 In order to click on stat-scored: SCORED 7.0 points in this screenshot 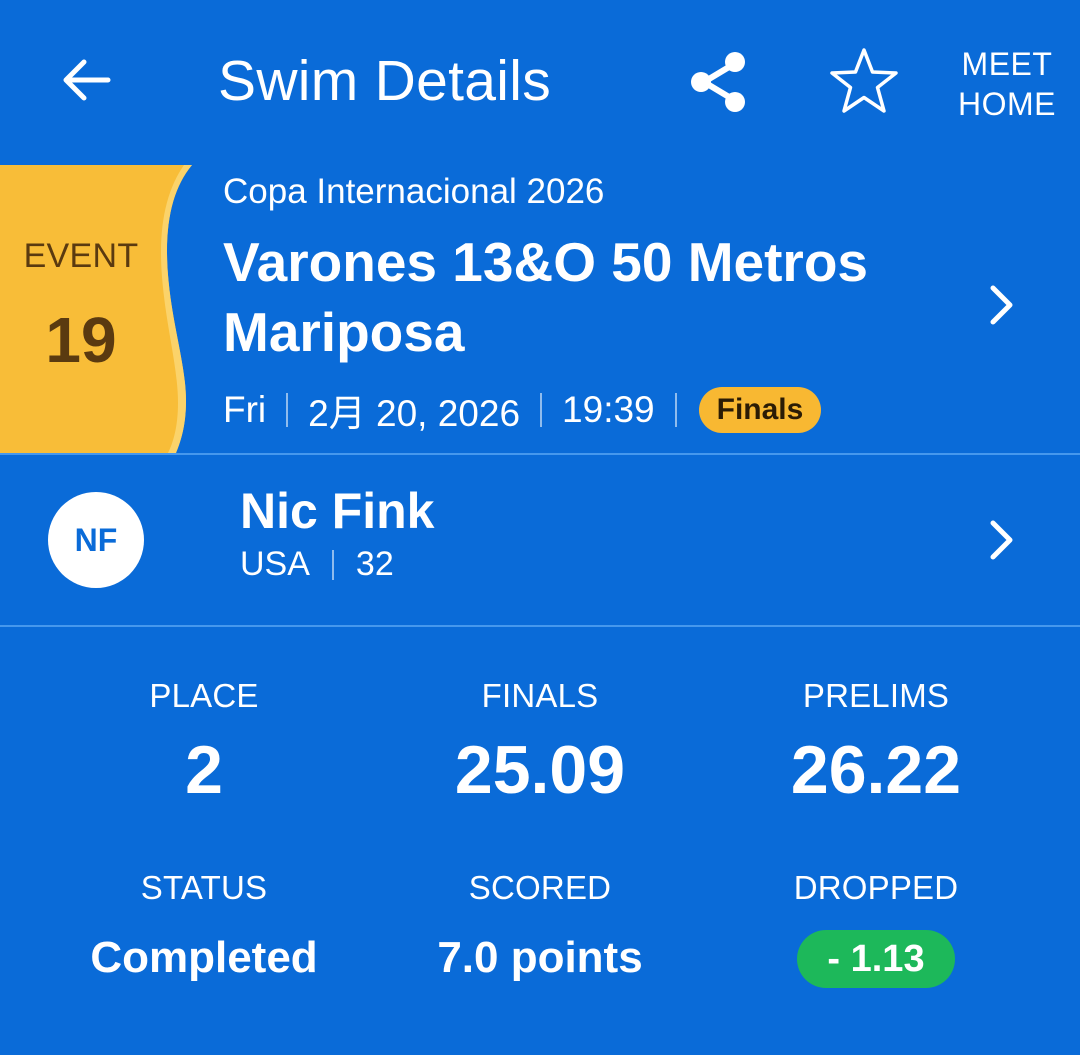, I will do `click(540, 927)`.